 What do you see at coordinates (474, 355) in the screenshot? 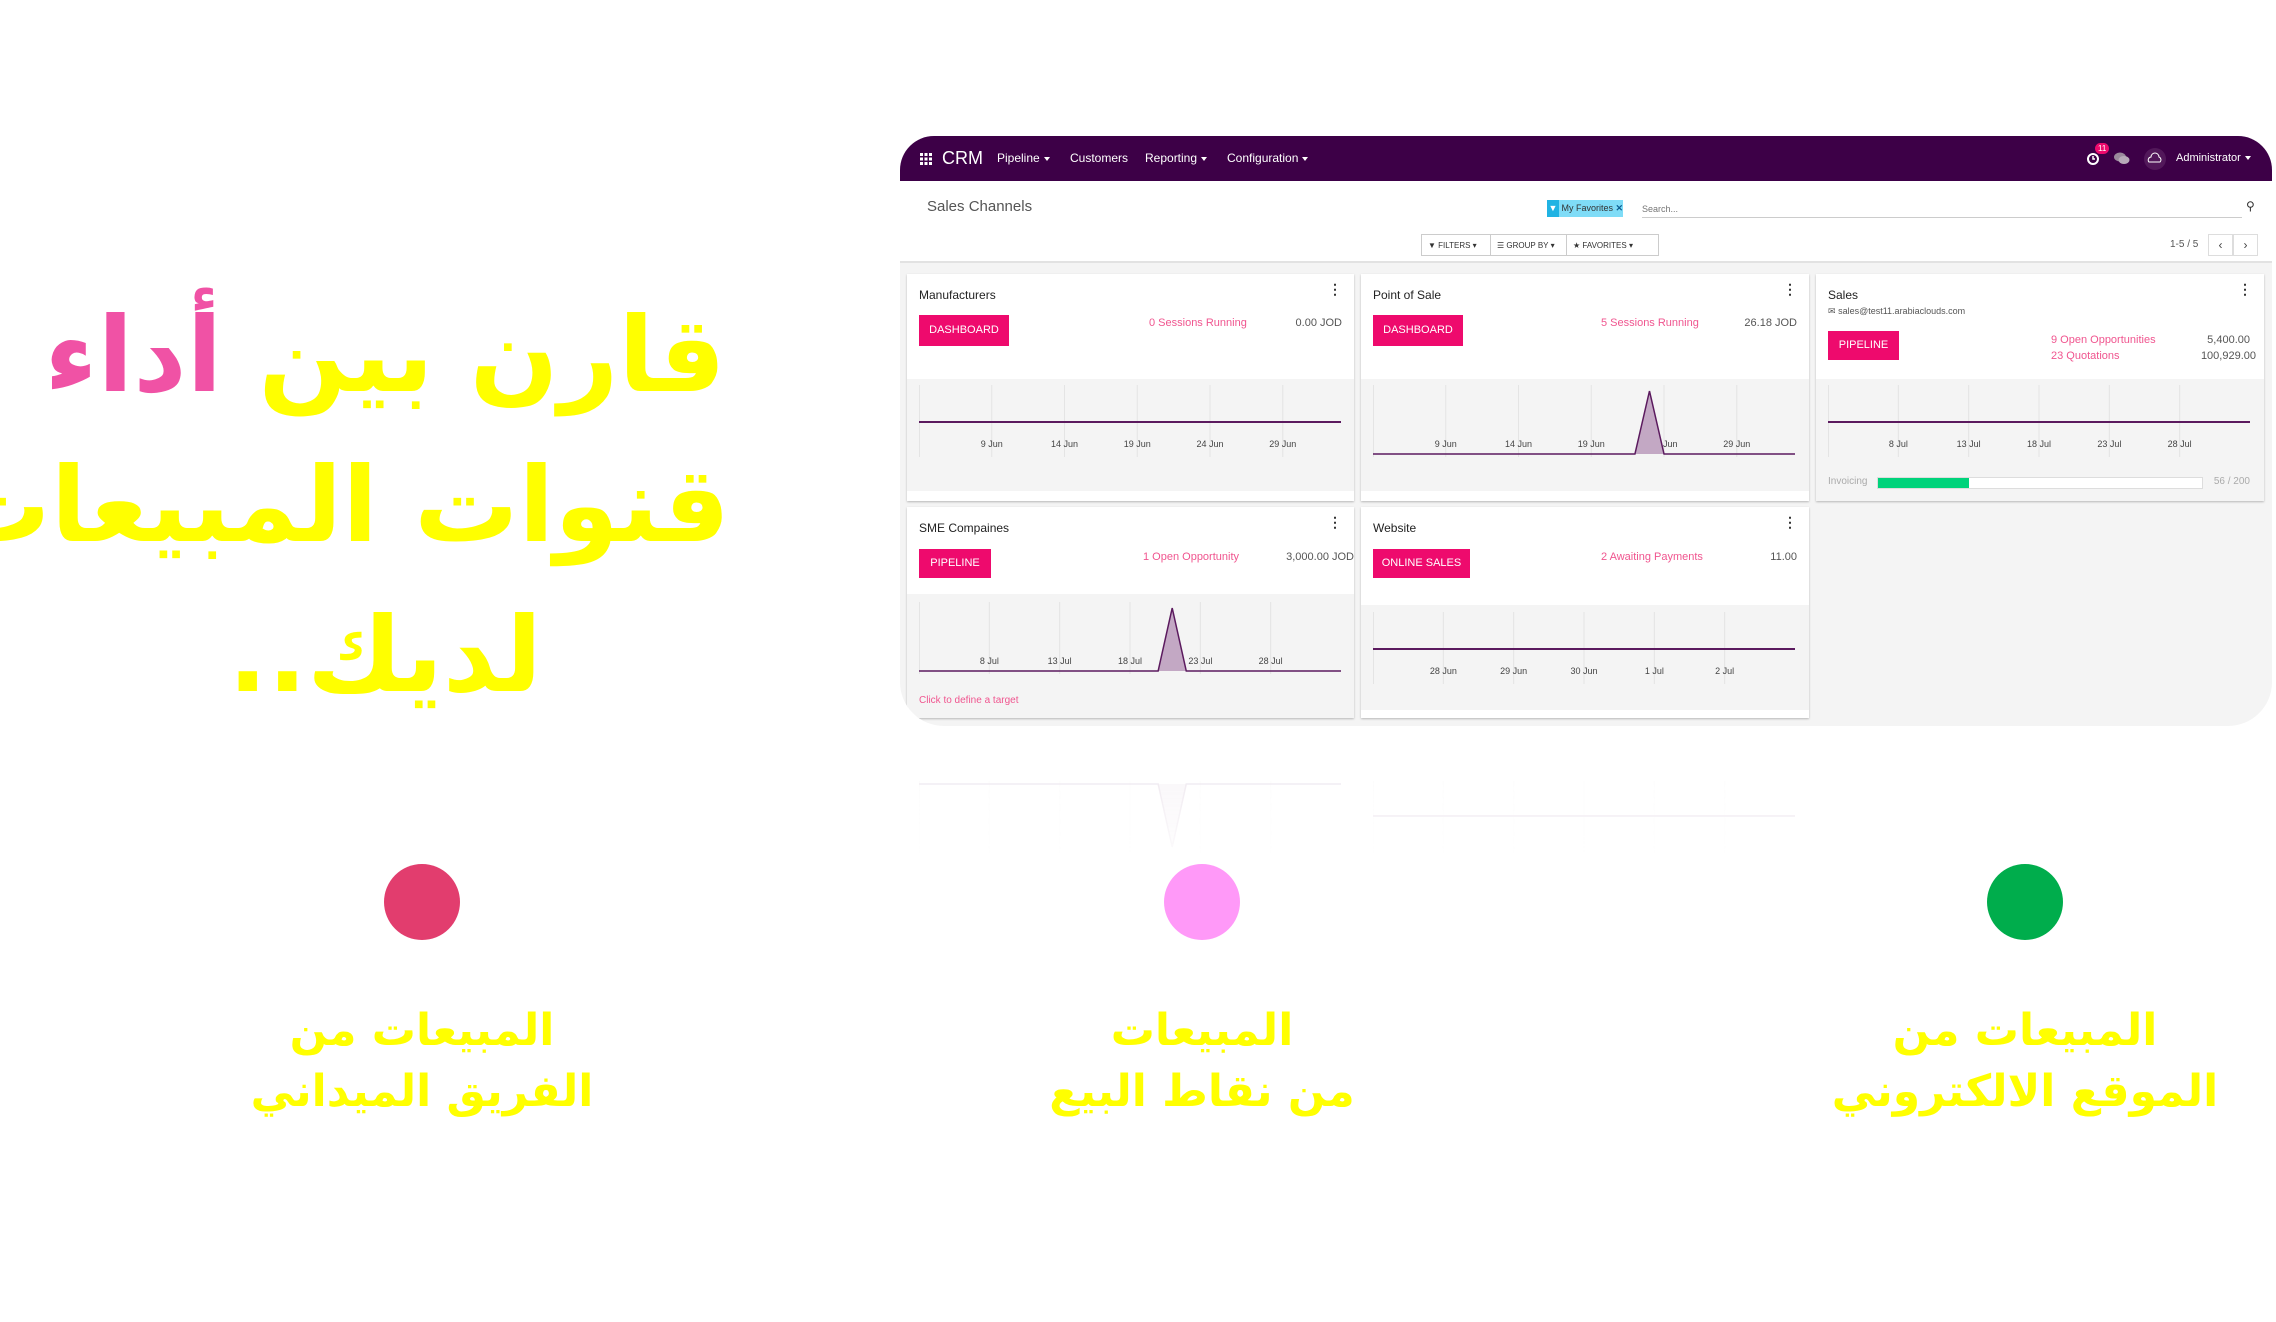
I see `headline-line1: قارن بين` at bounding box center [474, 355].